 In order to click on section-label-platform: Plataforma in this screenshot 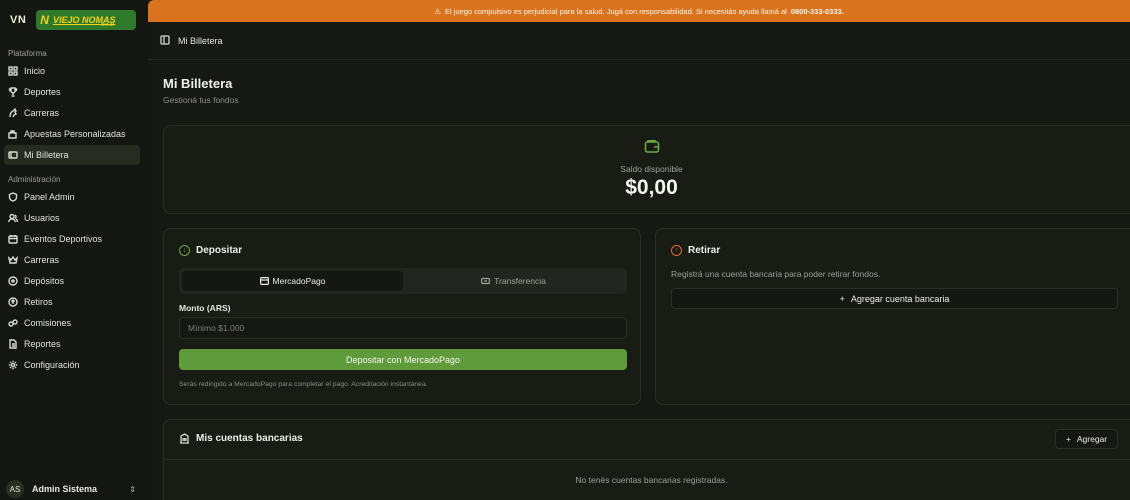, I will do `click(27, 53)`.